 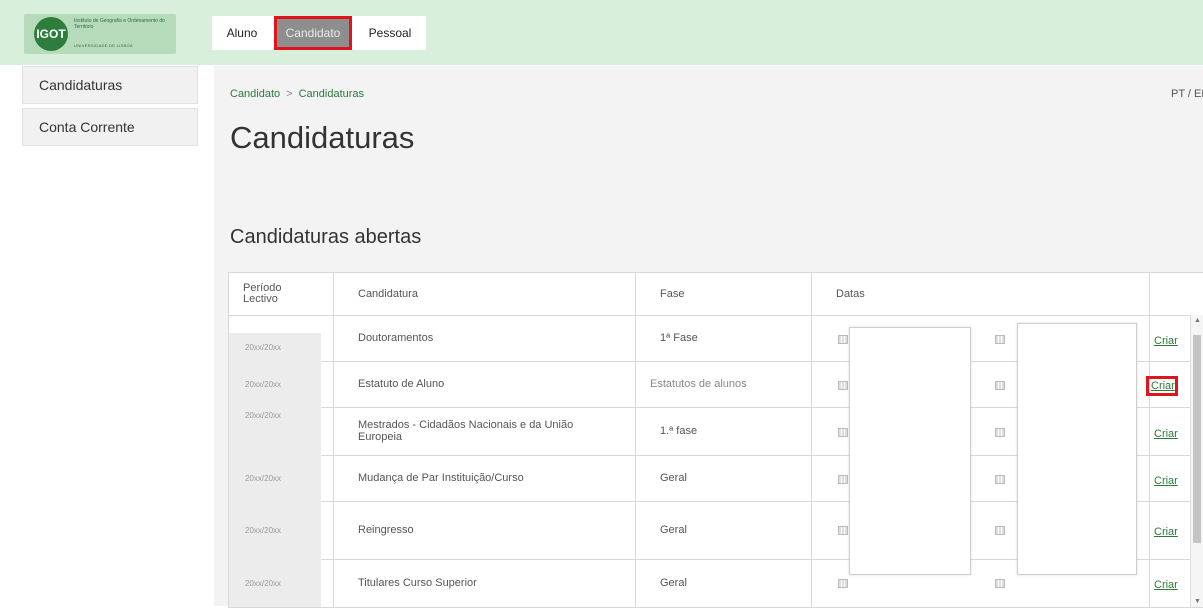 I want to click on fase-cell: 1.ª fase, so click(x=724, y=431).